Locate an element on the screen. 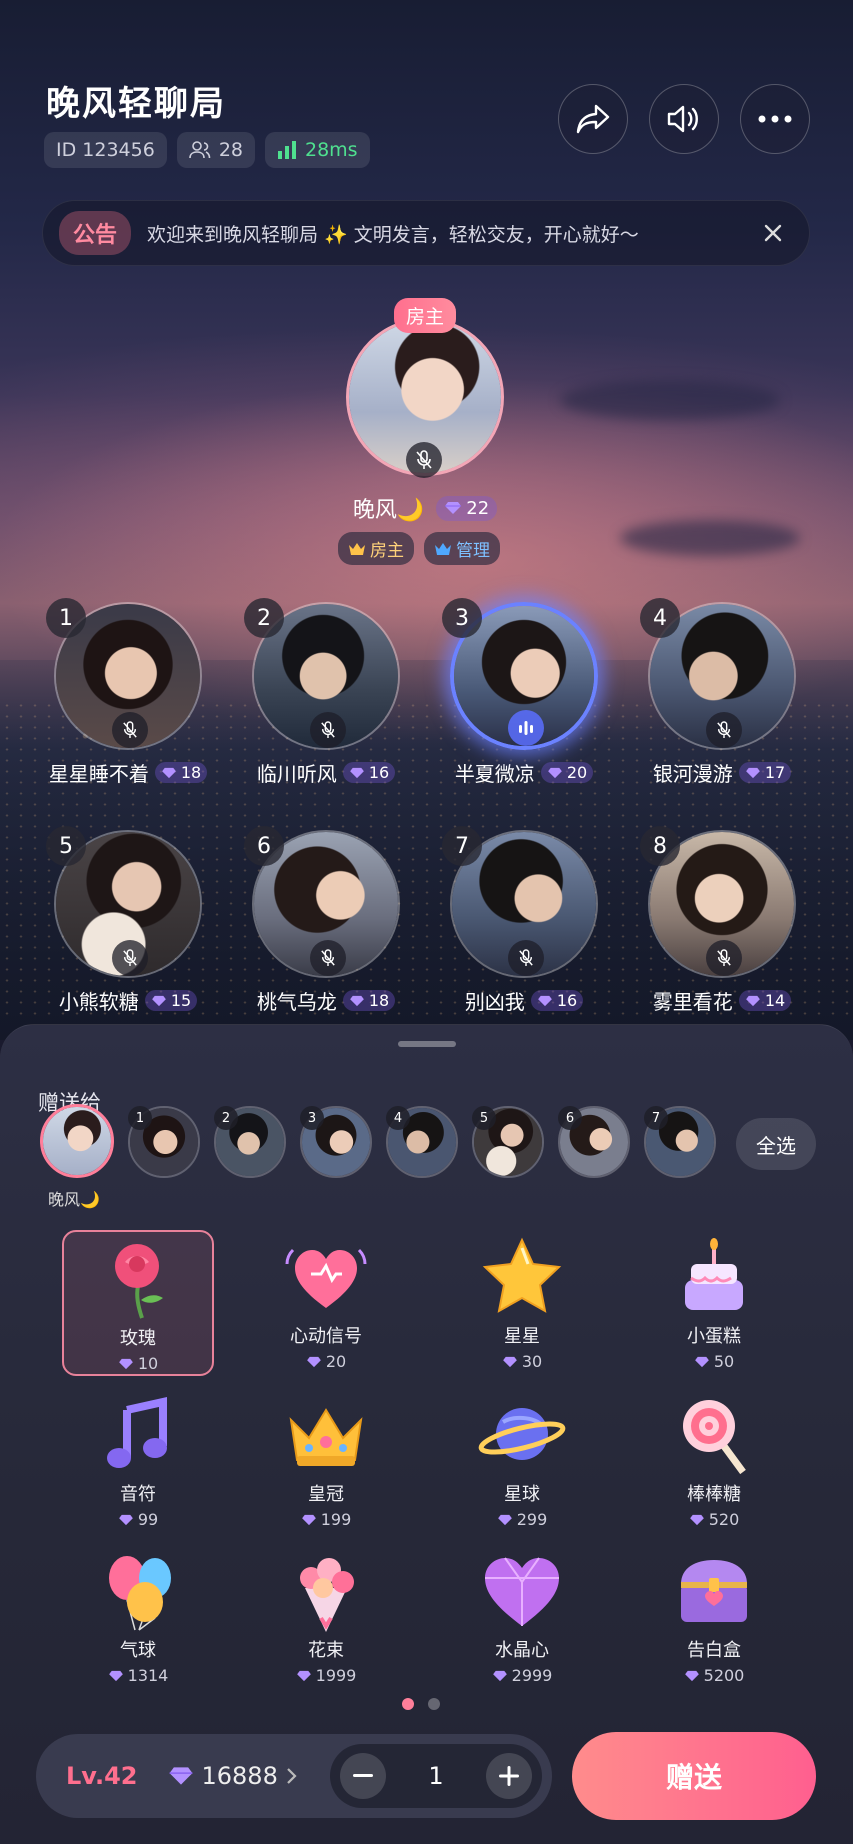  plus-icon is located at coordinates (509, 1776).